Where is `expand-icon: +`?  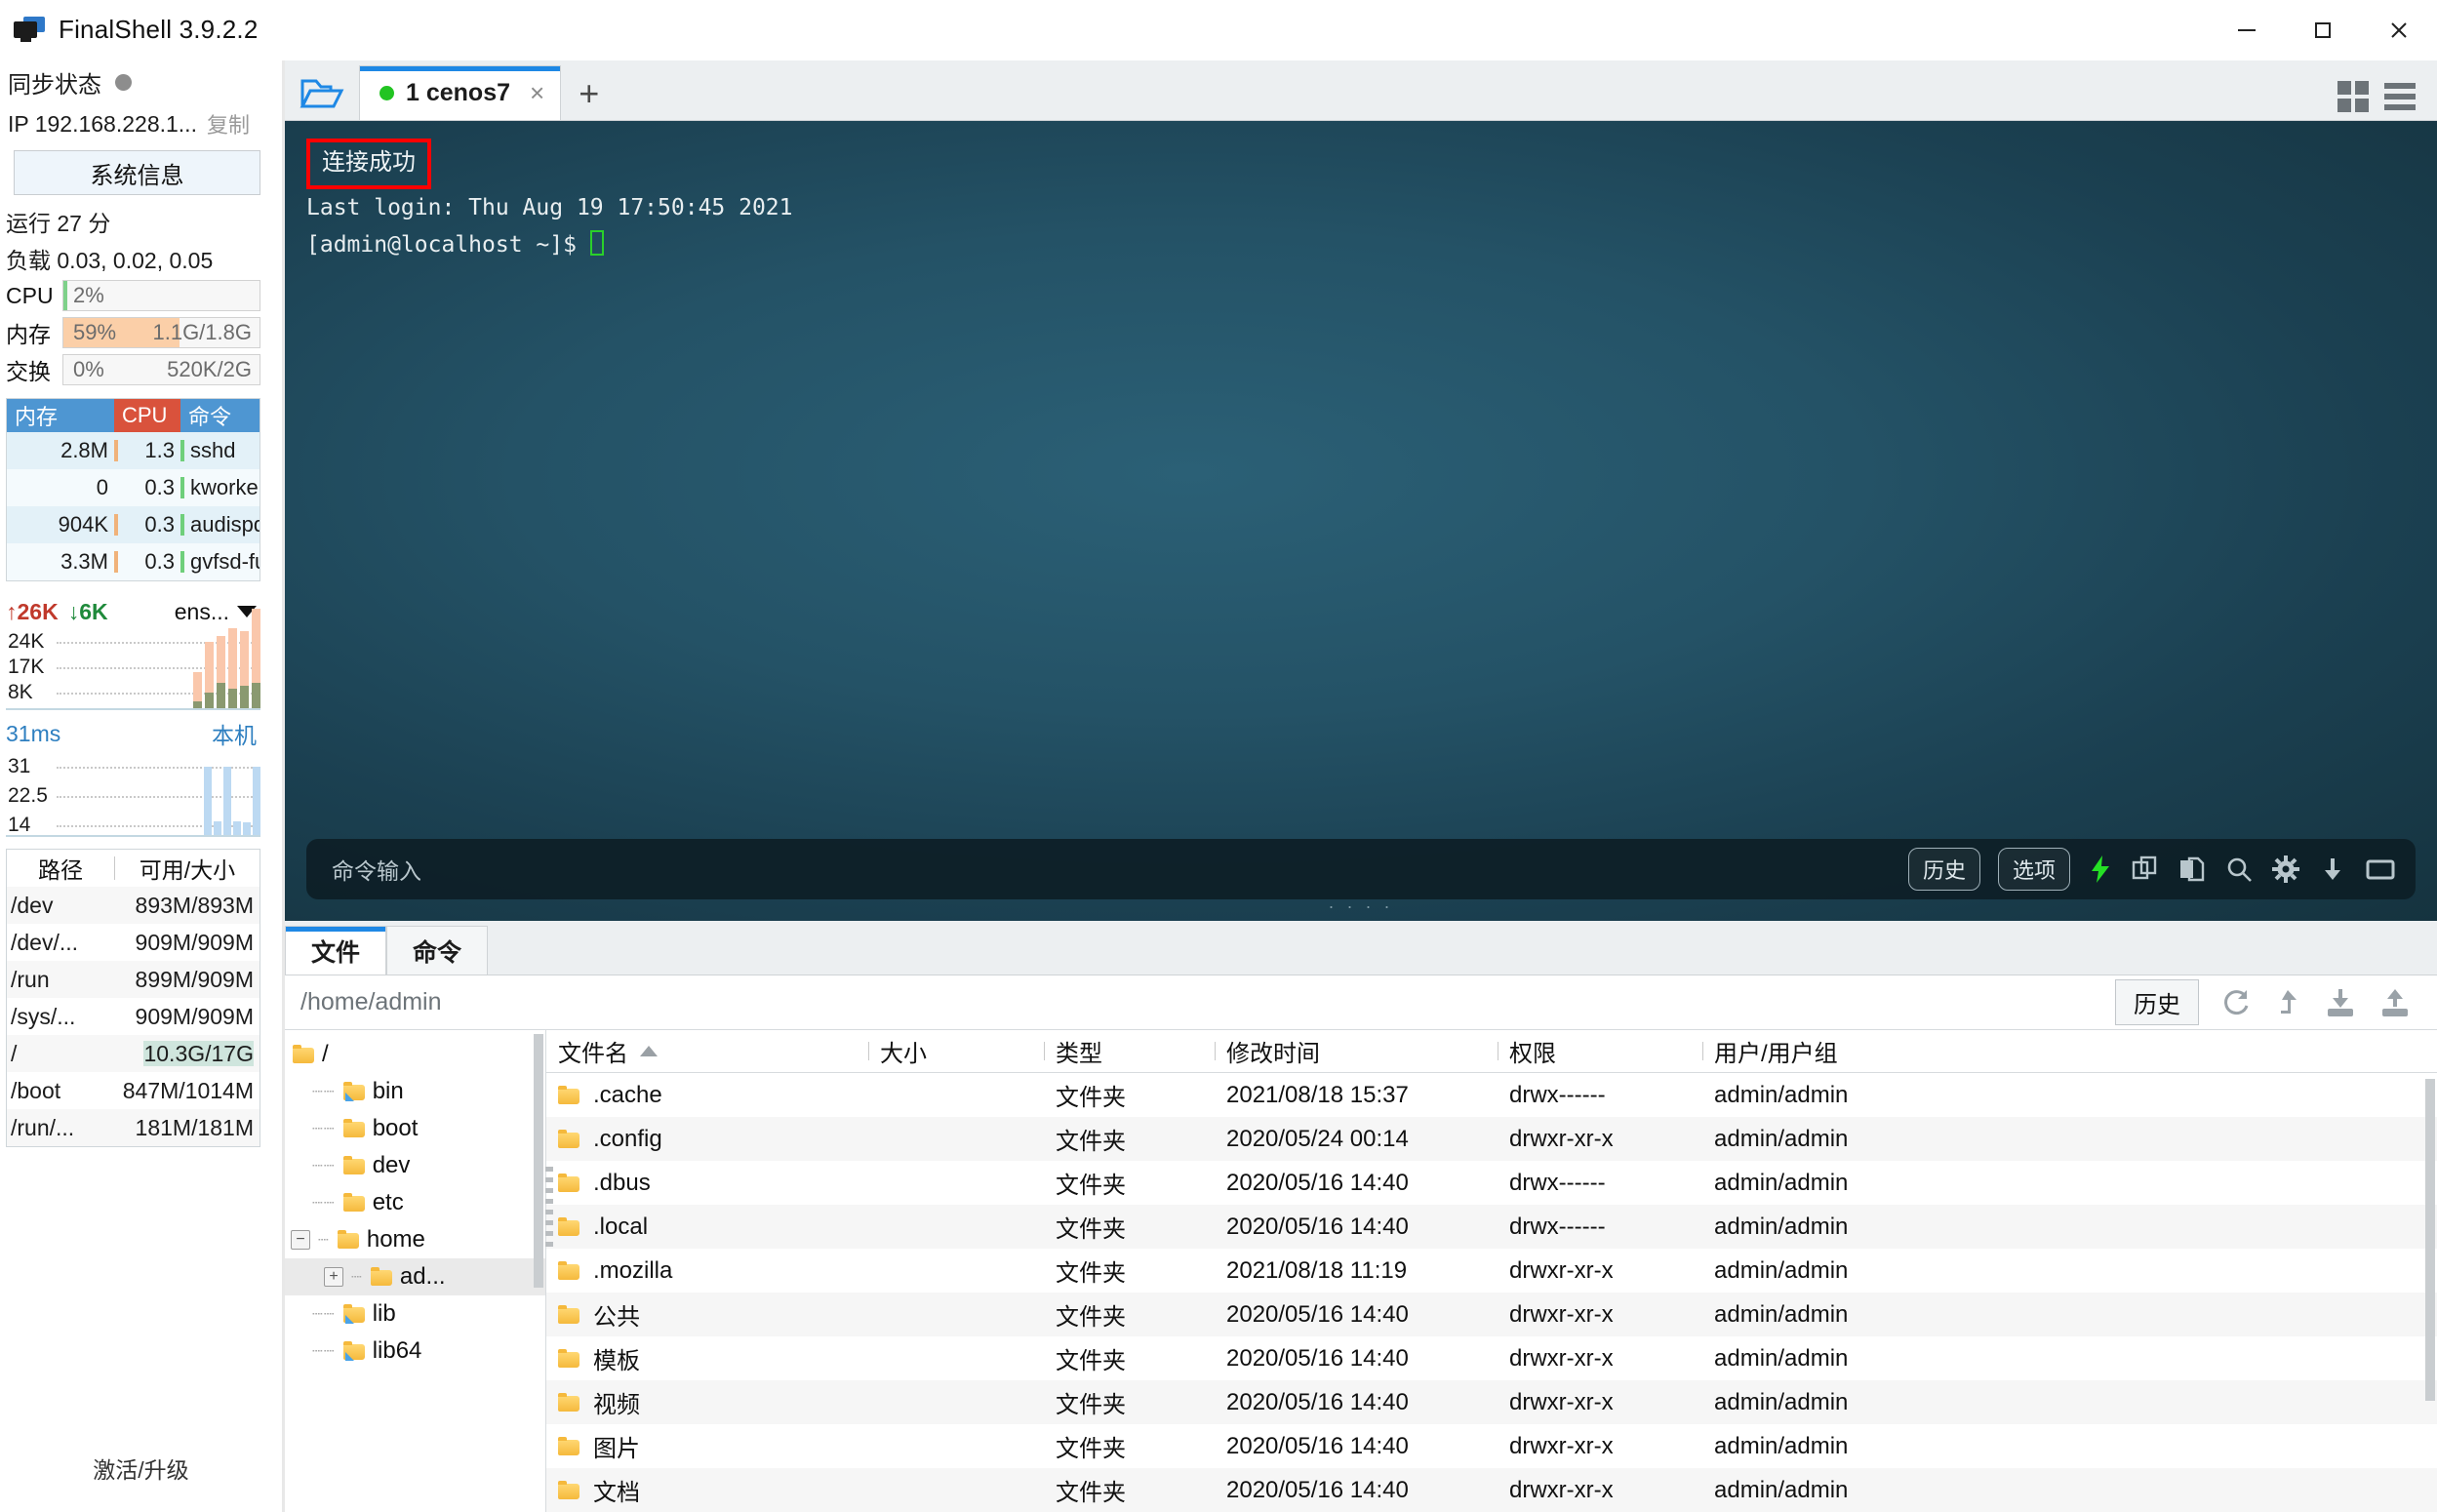 expand-icon: + is located at coordinates (333, 1277).